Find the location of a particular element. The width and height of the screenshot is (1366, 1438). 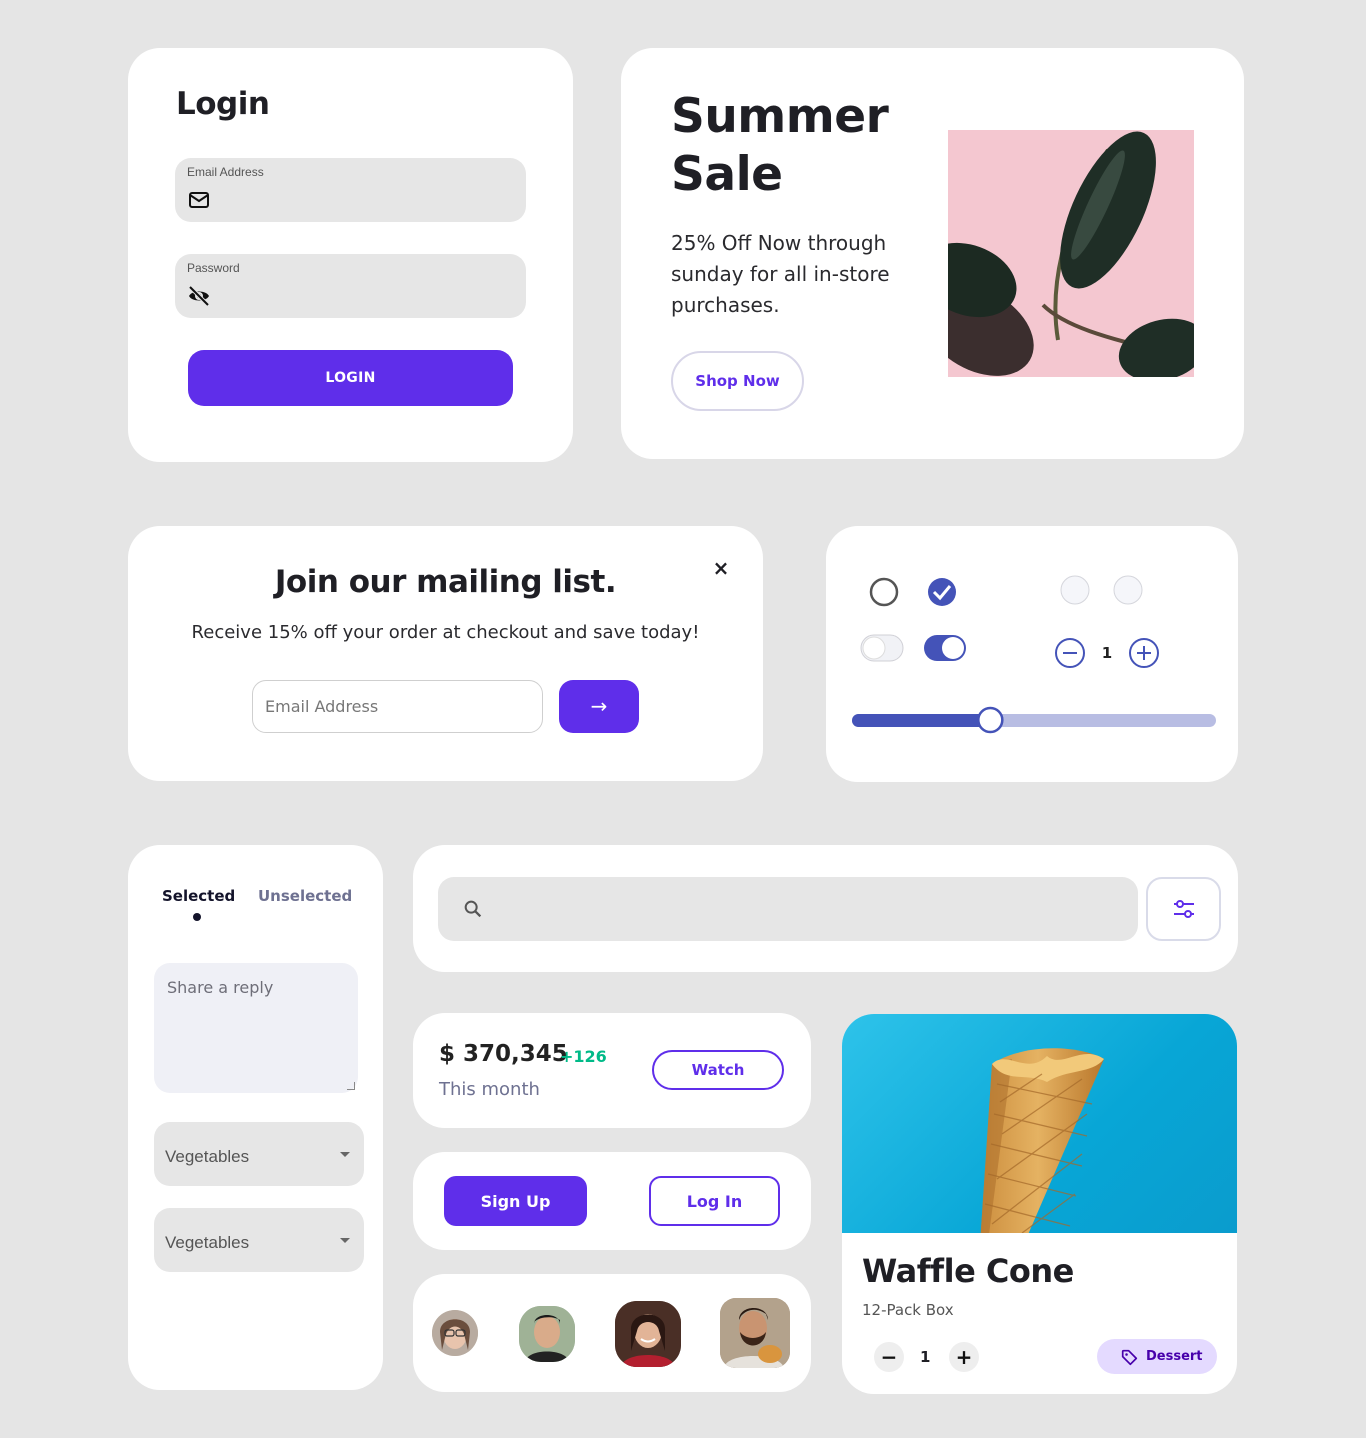

tab-indicator is located at coordinates (197, 917).